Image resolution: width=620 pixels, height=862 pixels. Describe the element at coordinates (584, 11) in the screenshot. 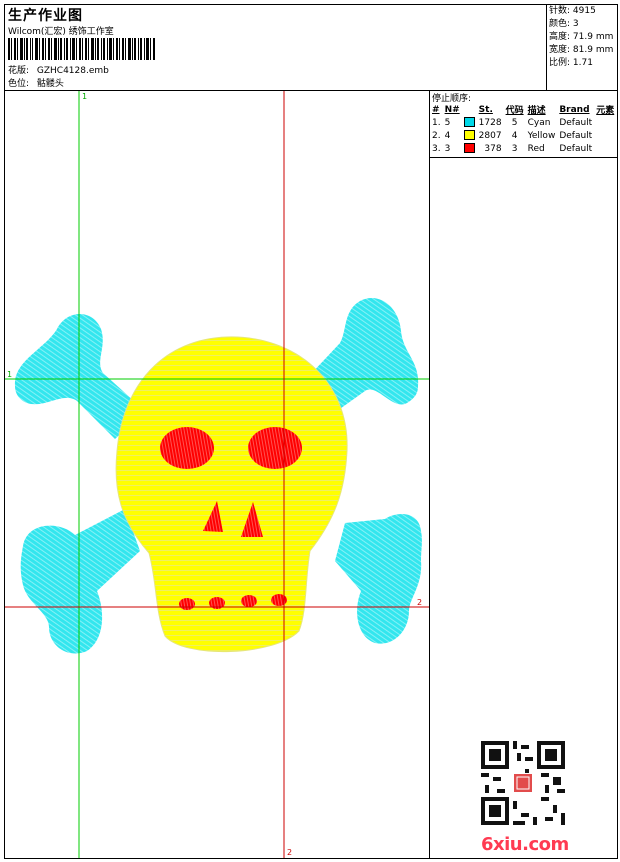

I see `stitch-count: 4915` at that location.